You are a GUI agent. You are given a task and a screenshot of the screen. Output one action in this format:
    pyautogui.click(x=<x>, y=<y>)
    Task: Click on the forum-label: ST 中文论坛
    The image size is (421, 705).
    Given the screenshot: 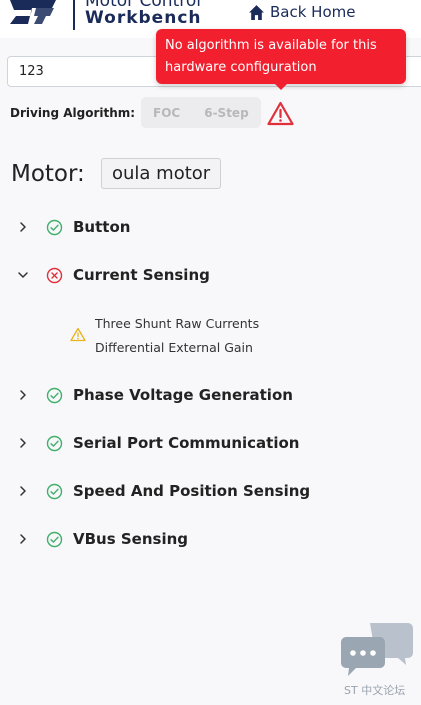 What is the action you would take?
    pyautogui.click(x=375, y=690)
    